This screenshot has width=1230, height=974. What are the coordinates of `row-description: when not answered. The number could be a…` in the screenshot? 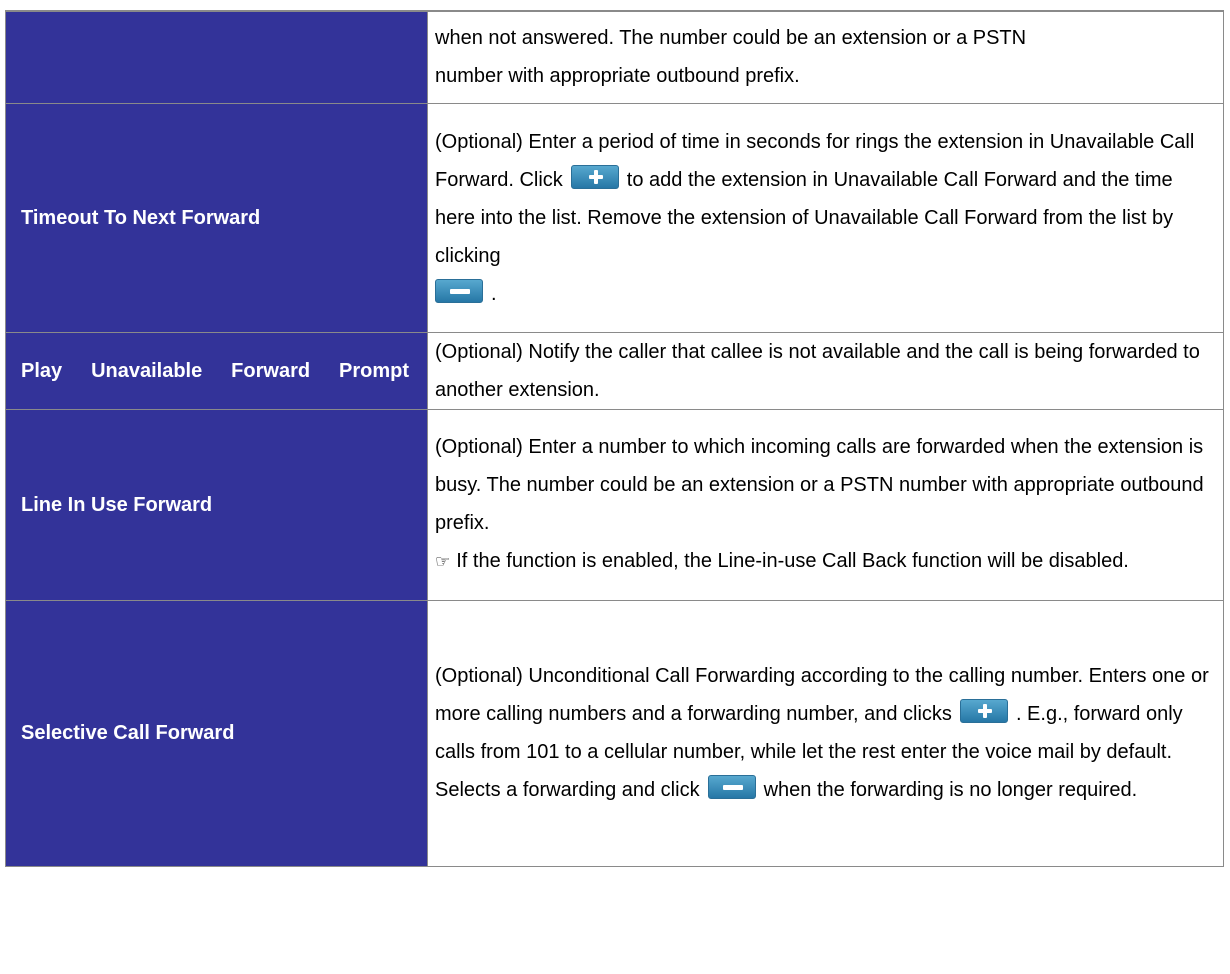 It's located at (825, 57).